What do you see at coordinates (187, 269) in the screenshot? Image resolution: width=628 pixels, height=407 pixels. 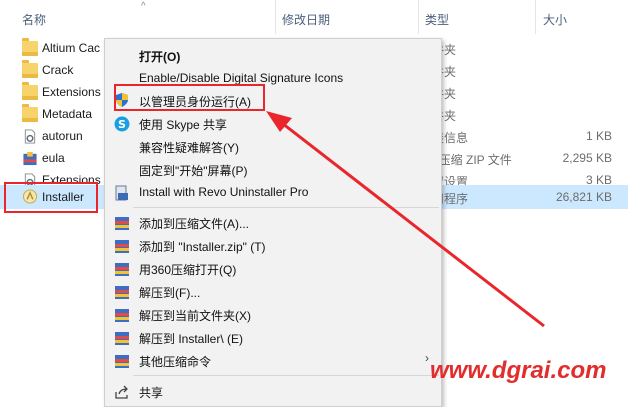 I see `menu-item-open-360: 用360压缩打开(Q)` at bounding box center [187, 269].